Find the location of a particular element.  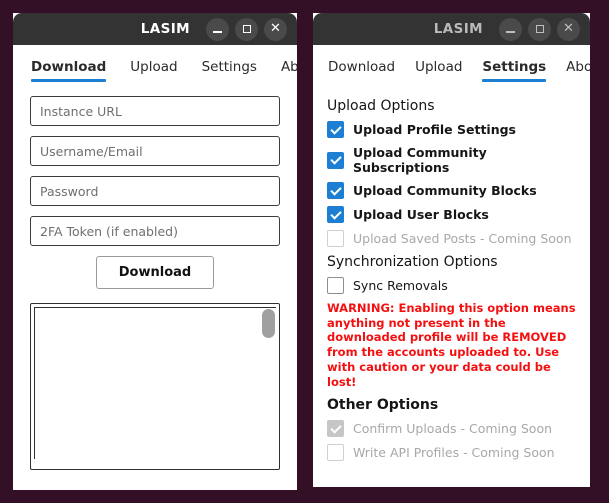

instance-url-input: Instance URL is located at coordinates (155, 111).